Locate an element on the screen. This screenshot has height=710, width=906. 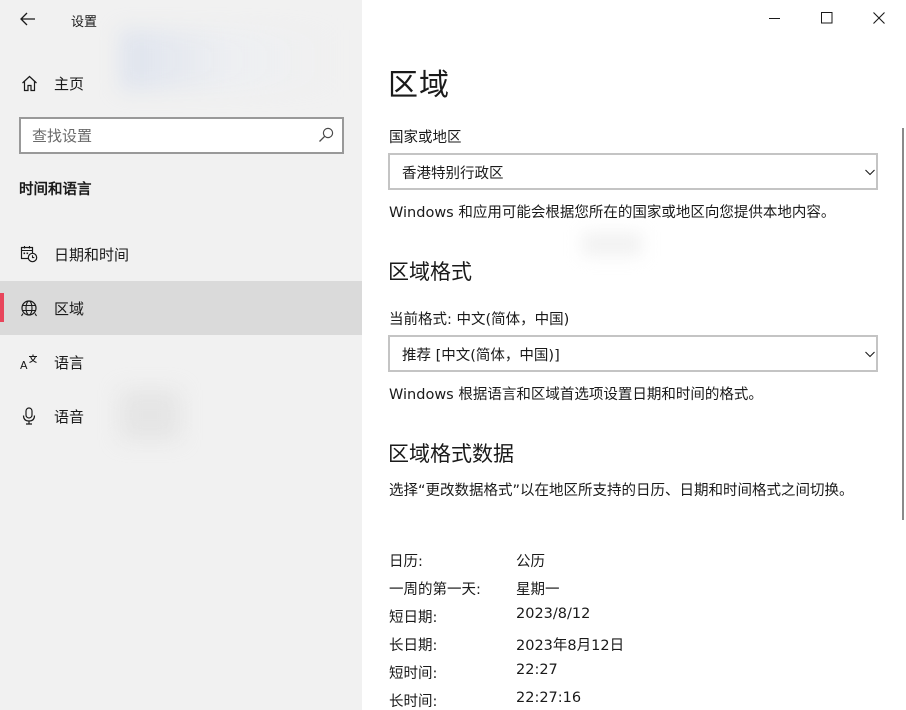
page-title: 区域 is located at coordinates (419, 85).